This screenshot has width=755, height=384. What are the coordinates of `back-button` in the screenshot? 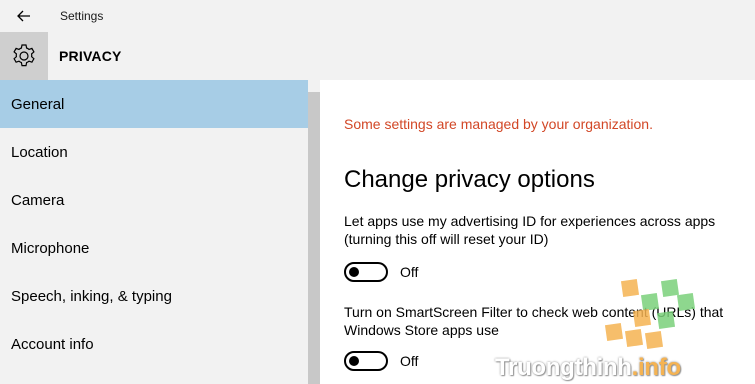 It's located at (24, 16).